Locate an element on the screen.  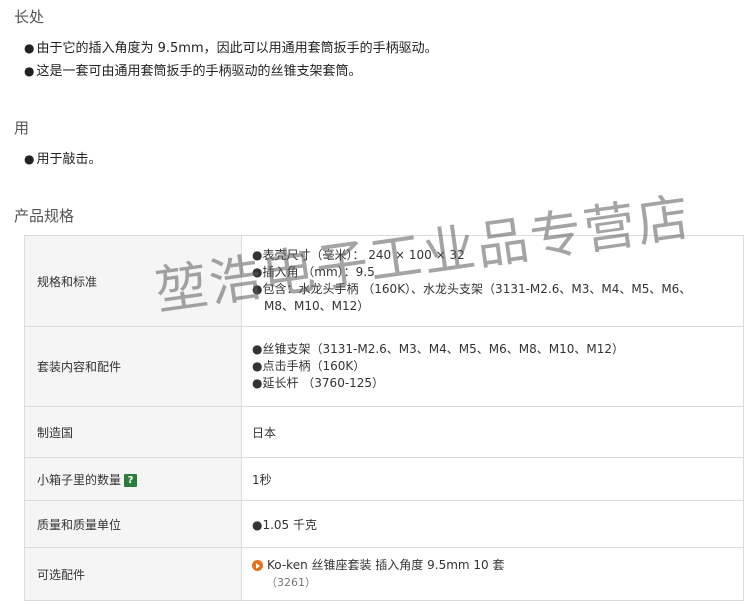
table-row: 可选配件 Ko-ken 丝锥座套装 插入角度 9.5mm 10 套 （3261） is located at coordinates (384, 574).